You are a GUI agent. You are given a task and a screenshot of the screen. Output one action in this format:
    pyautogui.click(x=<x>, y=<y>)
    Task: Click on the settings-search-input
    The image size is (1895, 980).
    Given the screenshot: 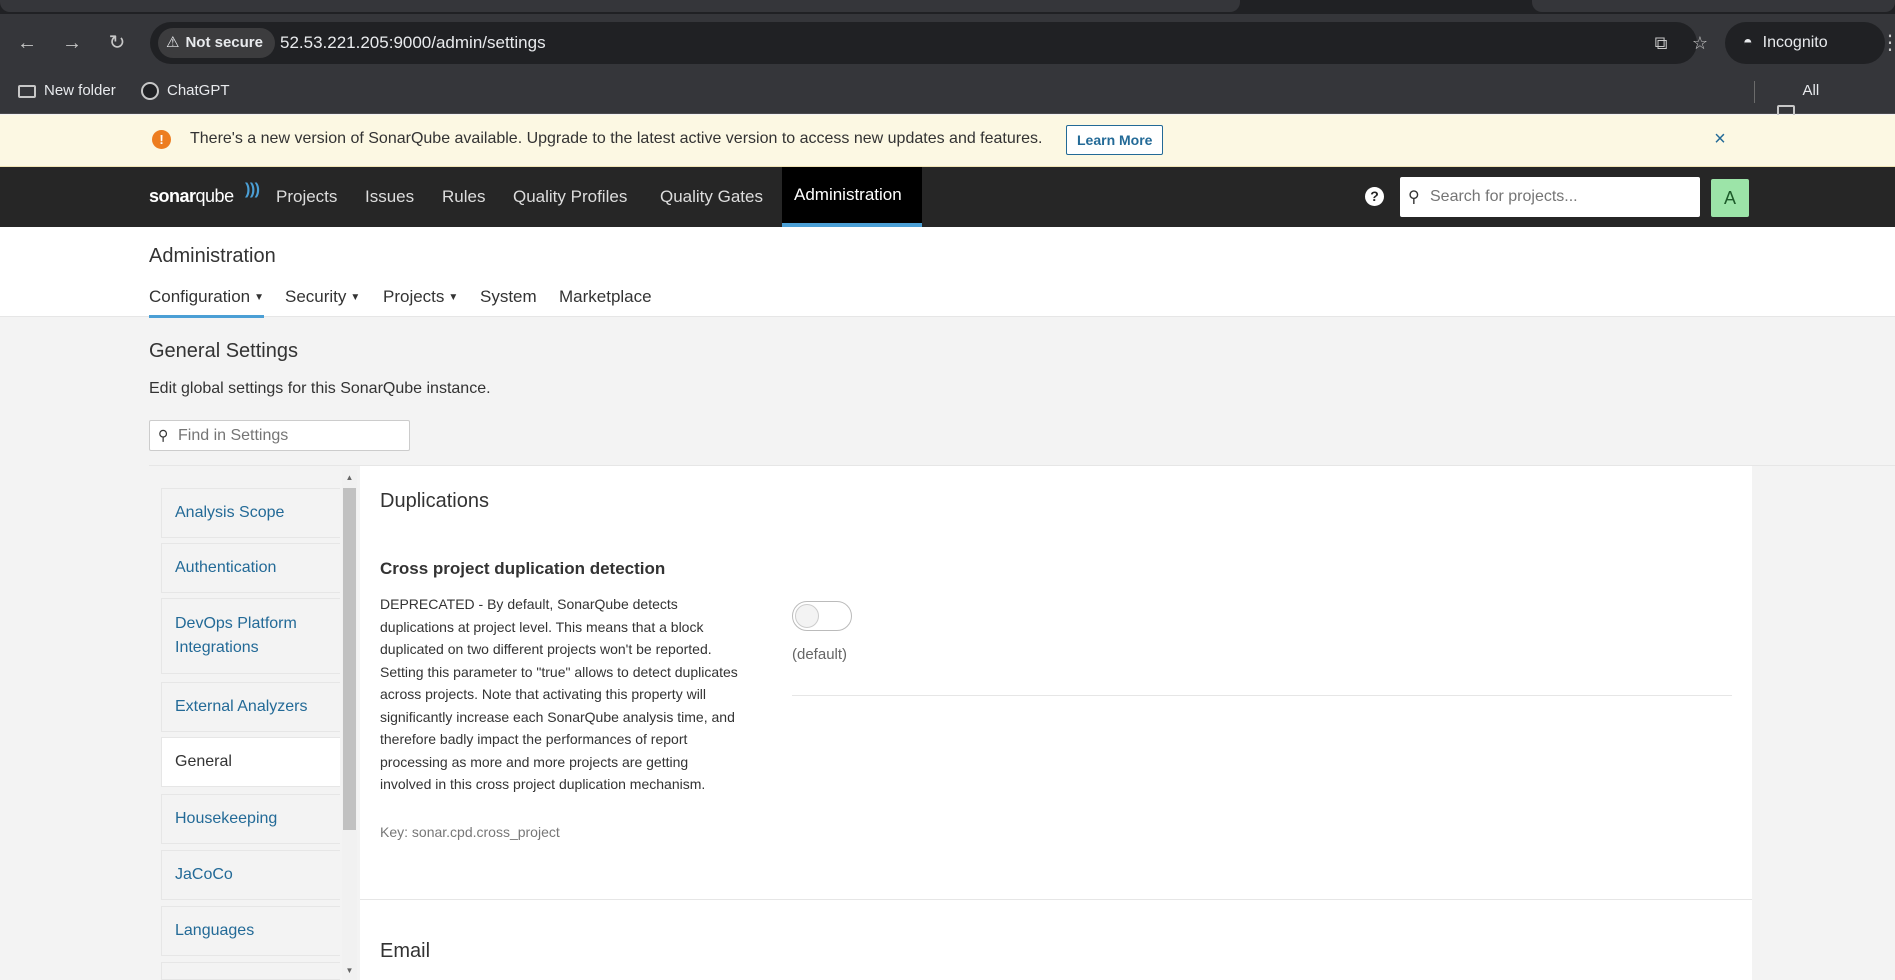 What is the action you would take?
    pyautogui.click(x=292, y=435)
    